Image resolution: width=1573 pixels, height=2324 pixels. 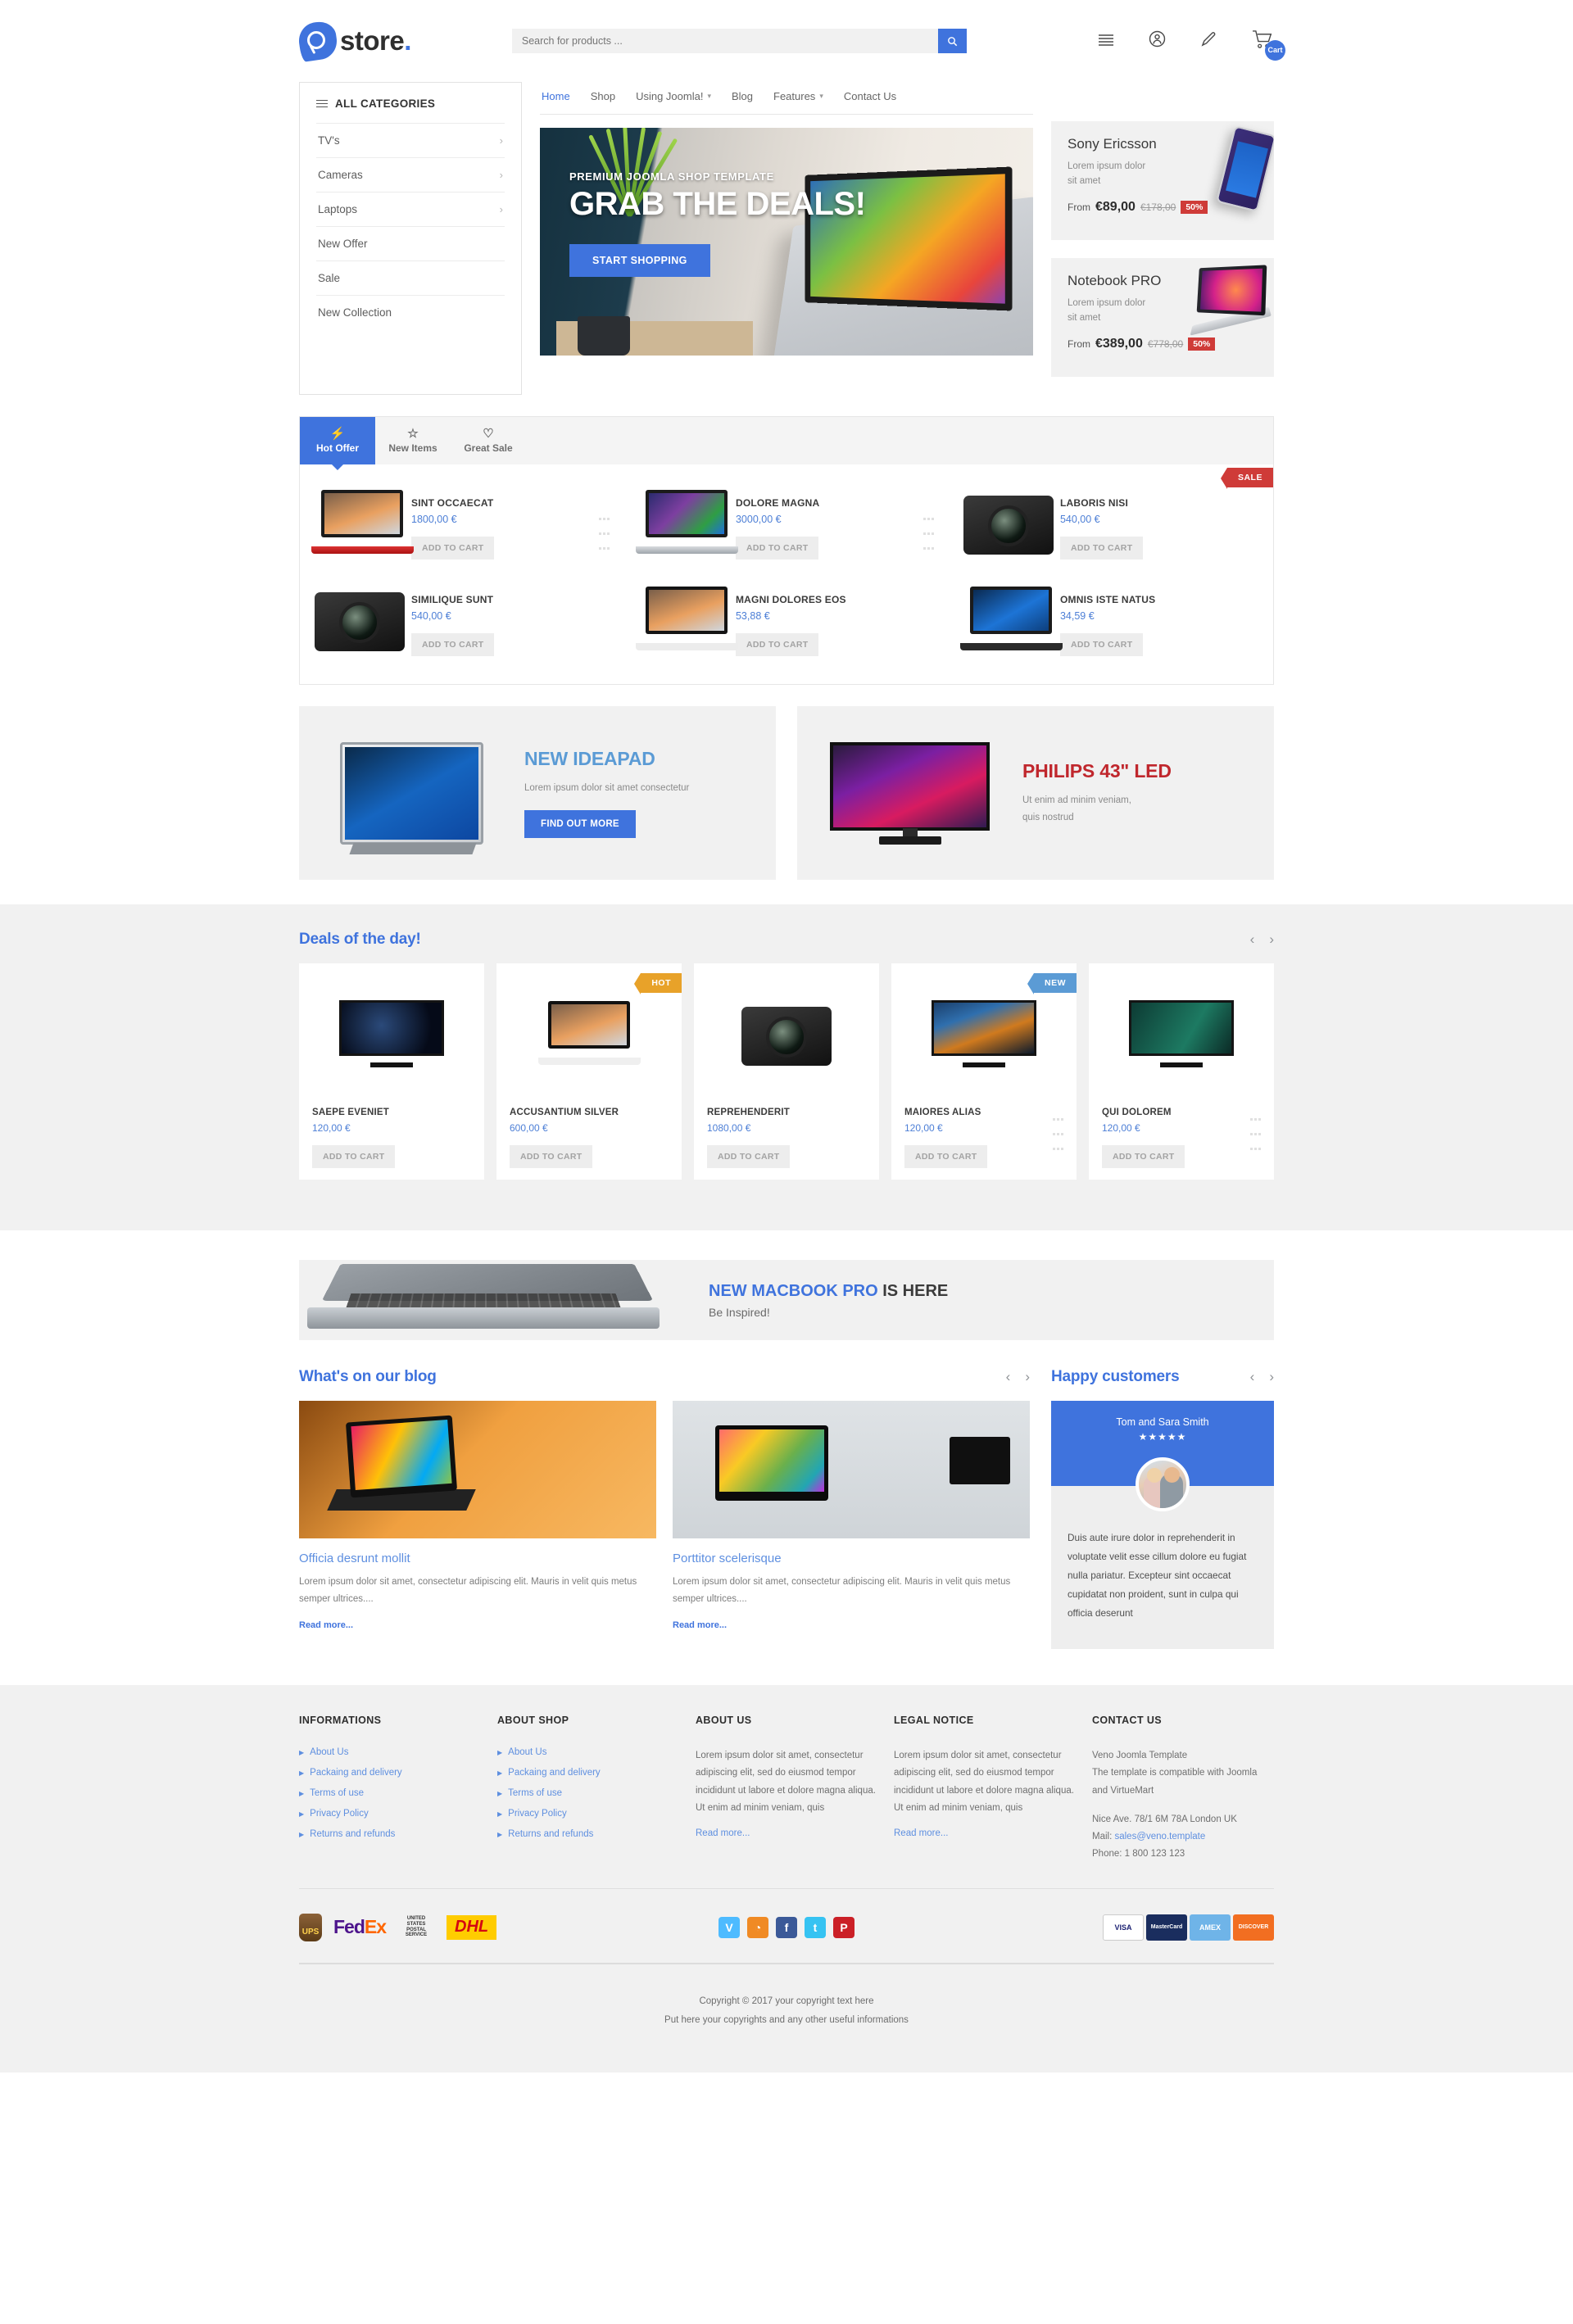 What do you see at coordinates (488, 440) in the screenshot?
I see `tab-great-sale: ♡ Great Sale` at bounding box center [488, 440].